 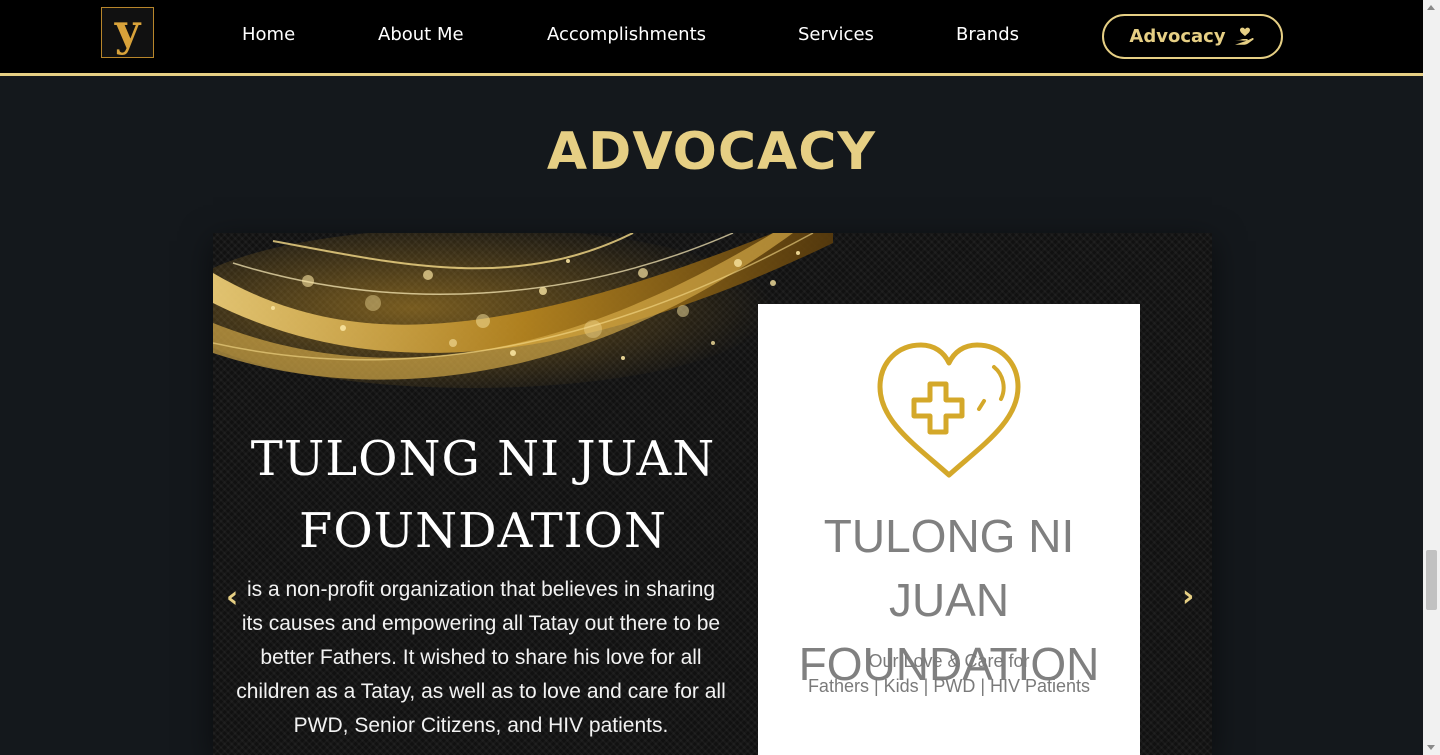 What do you see at coordinates (949, 568) in the screenshot?
I see `logo-name-line-1: TULONG NI JUAN` at bounding box center [949, 568].